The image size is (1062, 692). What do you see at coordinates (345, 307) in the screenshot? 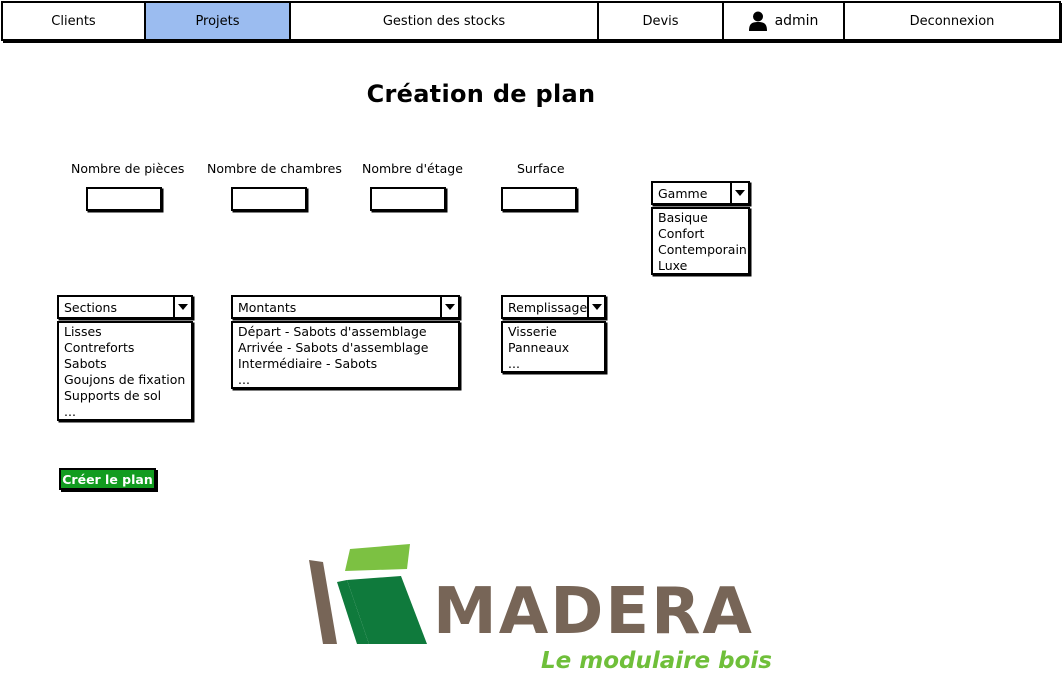
I see `montants-select: Montants` at bounding box center [345, 307].